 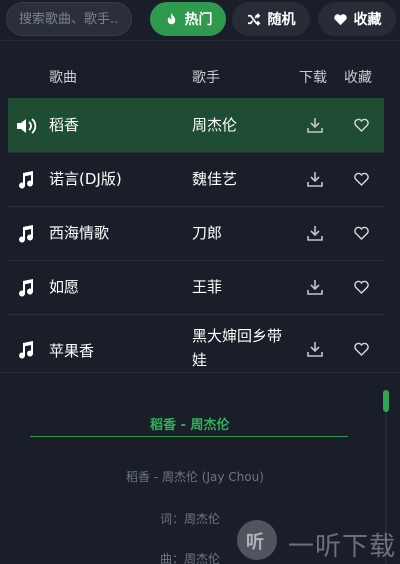 I want to click on song-artist: 周杰伦, so click(x=215, y=125).